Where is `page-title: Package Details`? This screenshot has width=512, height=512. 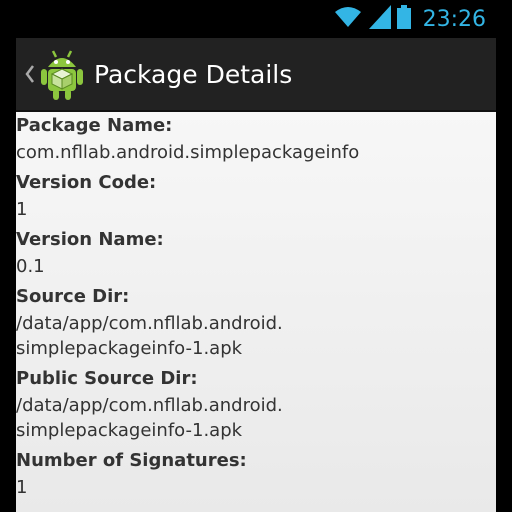 page-title: Package Details is located at coordinates (193, 74).